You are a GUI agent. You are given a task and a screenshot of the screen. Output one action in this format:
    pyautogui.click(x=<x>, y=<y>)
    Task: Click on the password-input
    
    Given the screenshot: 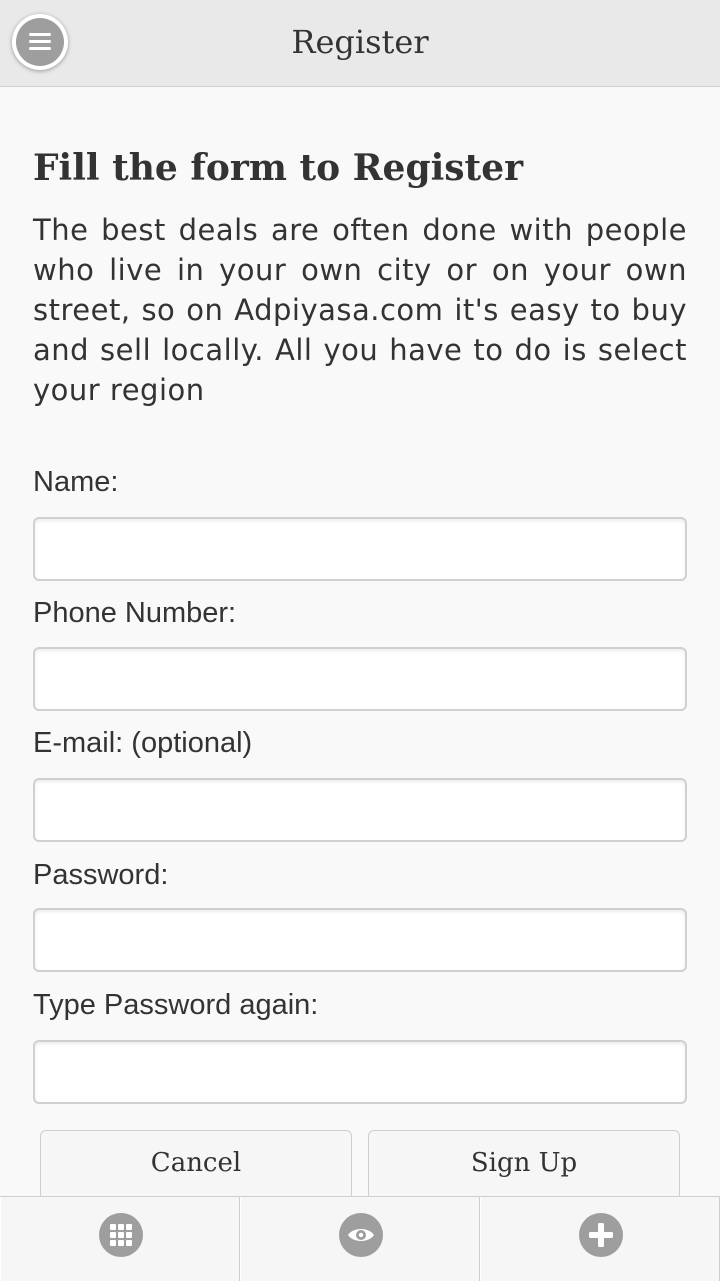 What is the action you would take?
    pyautogui.click(x=360, y=940)
    